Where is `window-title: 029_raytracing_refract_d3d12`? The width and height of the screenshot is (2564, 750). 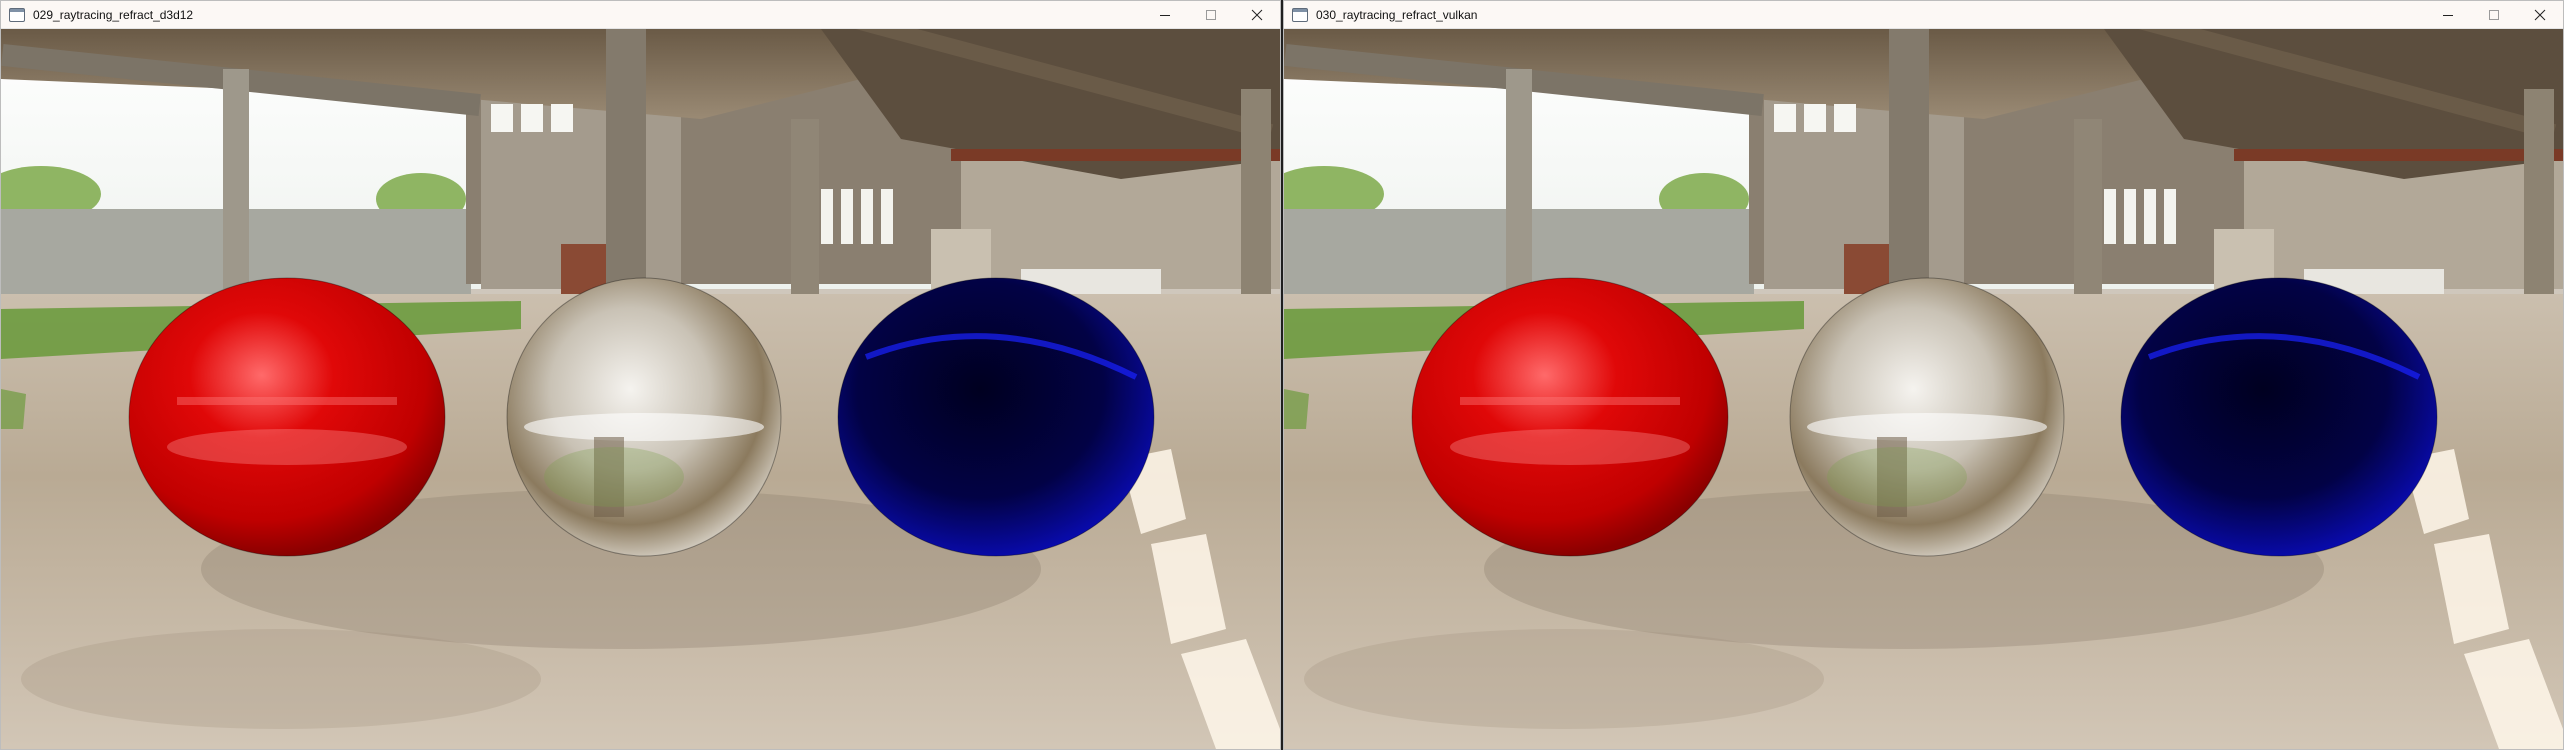
window-title: 029_raytracing_refract_d3d12 is located at coordinates (113, 14).